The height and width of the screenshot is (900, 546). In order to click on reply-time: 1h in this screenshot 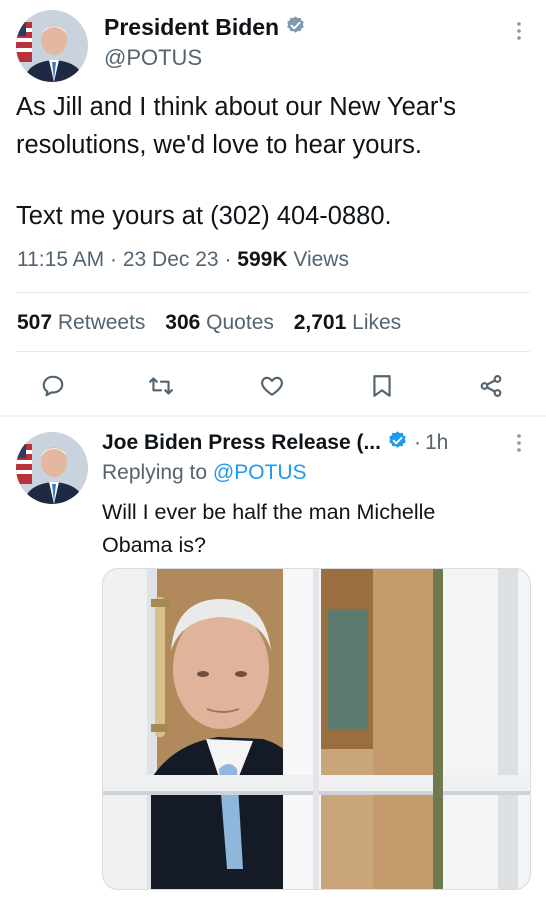, I will do `click(436, 443)`.